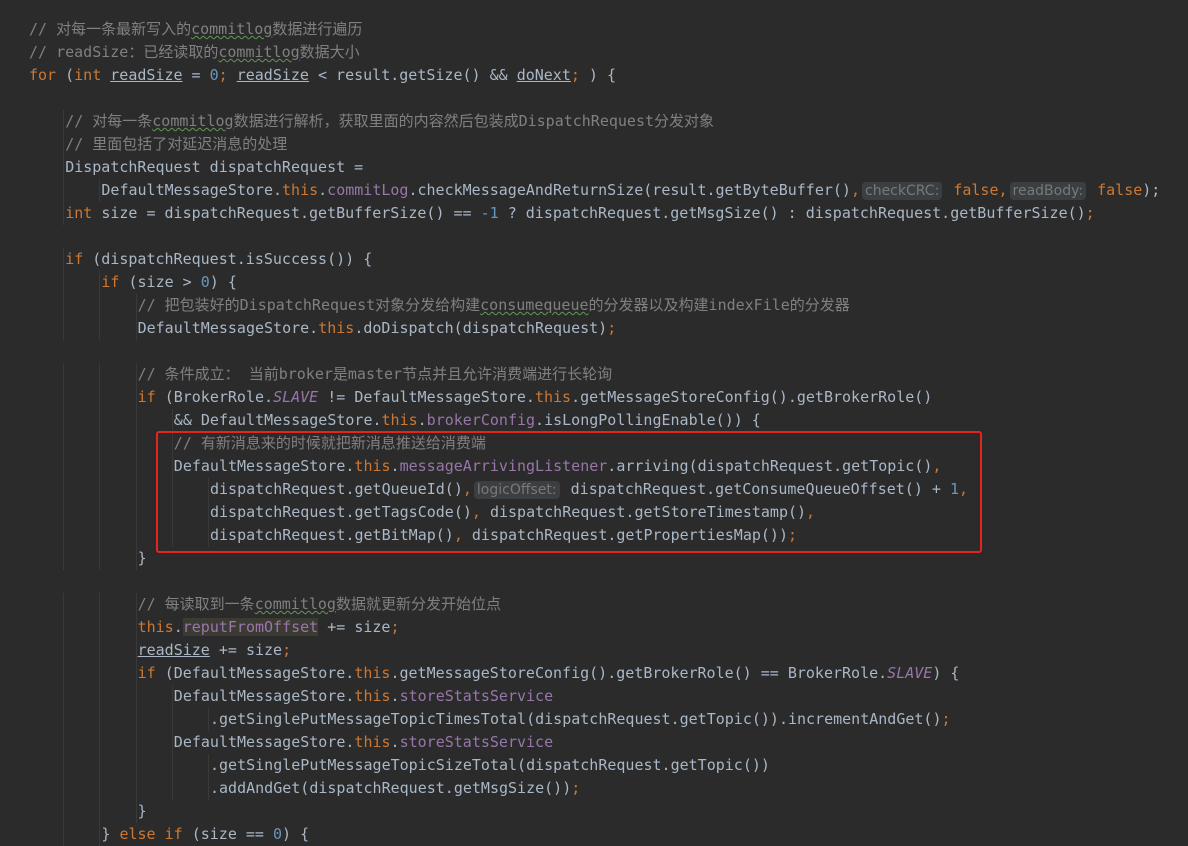 The image size is (1188, 846). Describe the element at coordinates (176, 144) in the screenshot. I see `code-token: // 里面包括了对延迟消息的处理` at that location.